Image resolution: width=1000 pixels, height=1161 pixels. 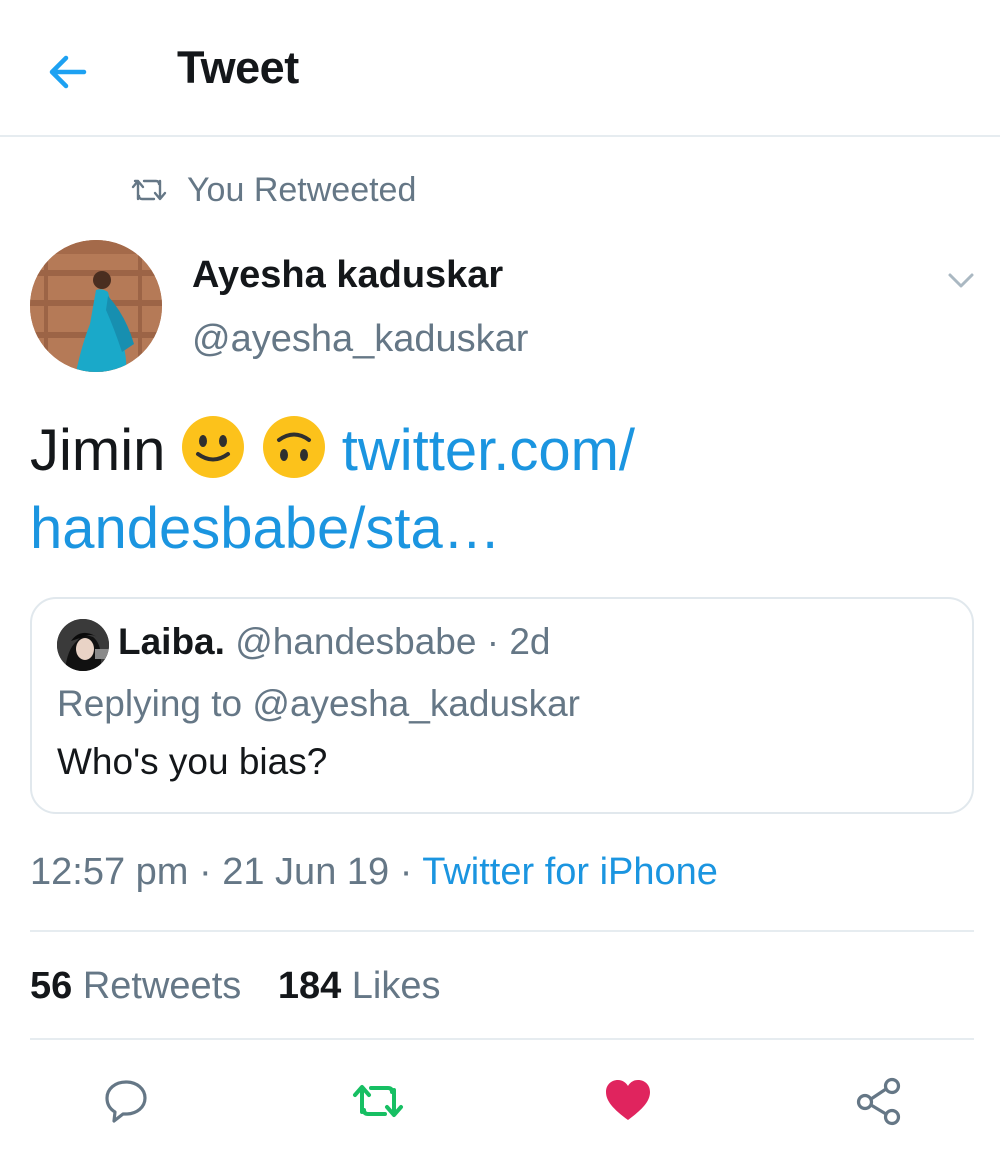 I want to click on reply-icon, so click(x=126, y=1101).